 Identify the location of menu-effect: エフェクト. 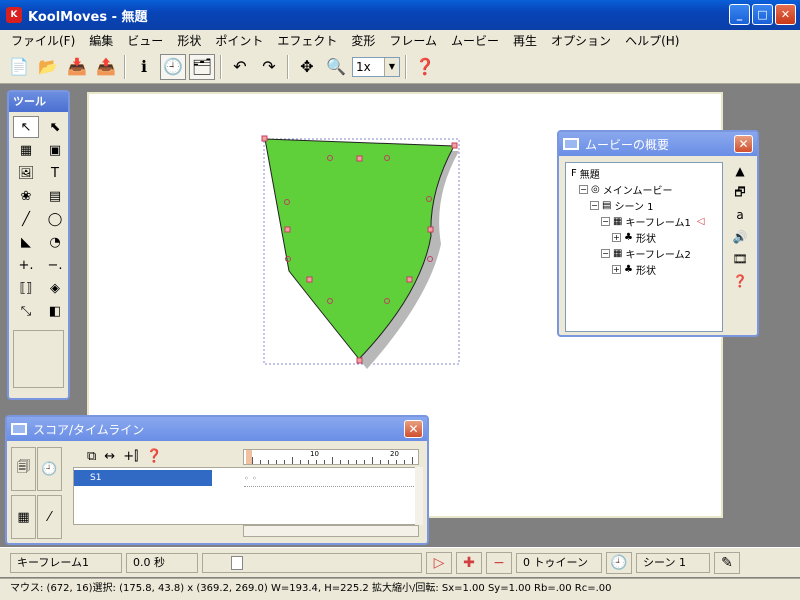
(307, 40).